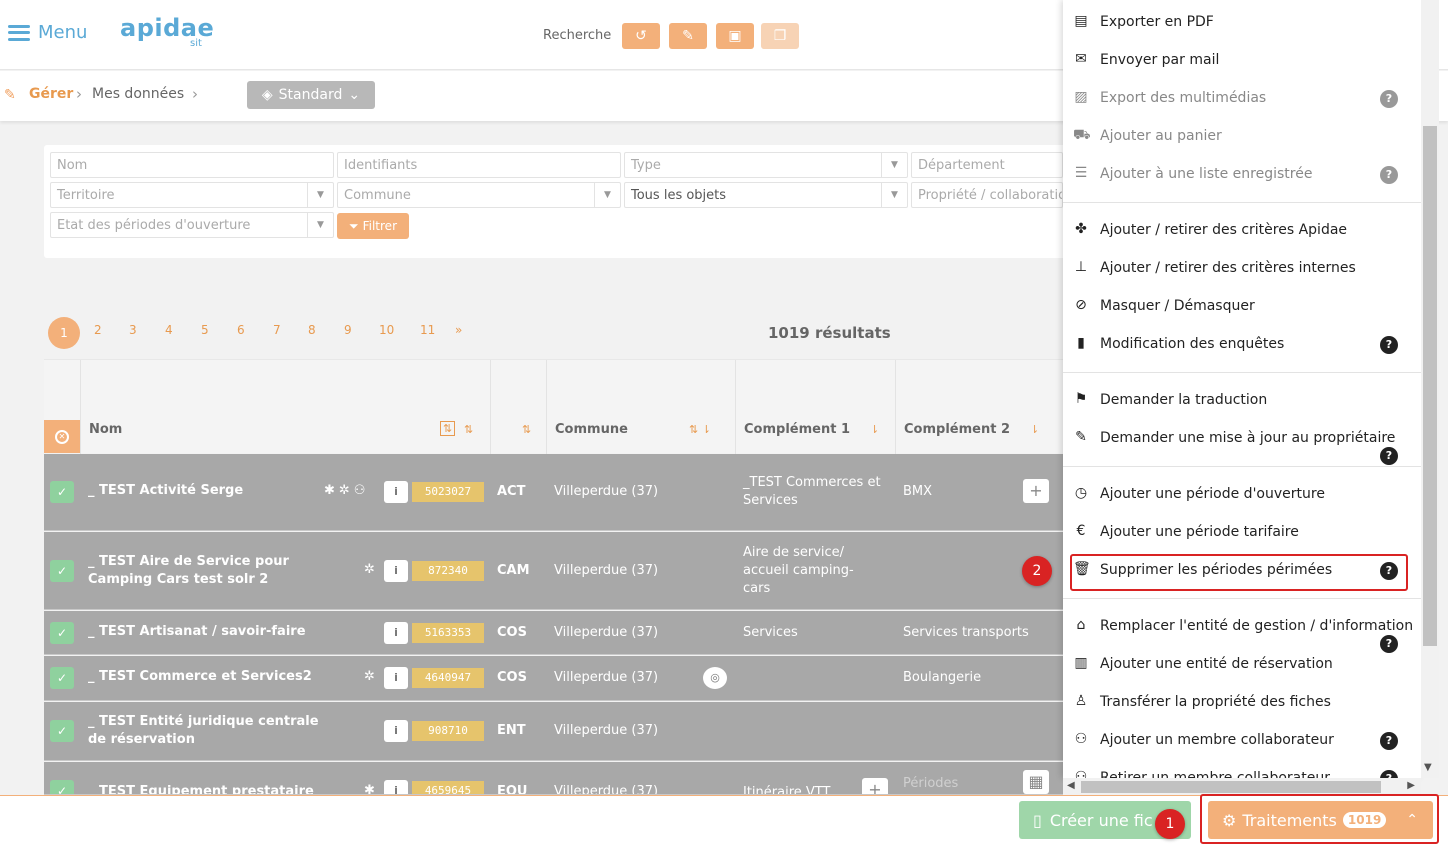  I want to click on page-7: 7, so click(277, 330).